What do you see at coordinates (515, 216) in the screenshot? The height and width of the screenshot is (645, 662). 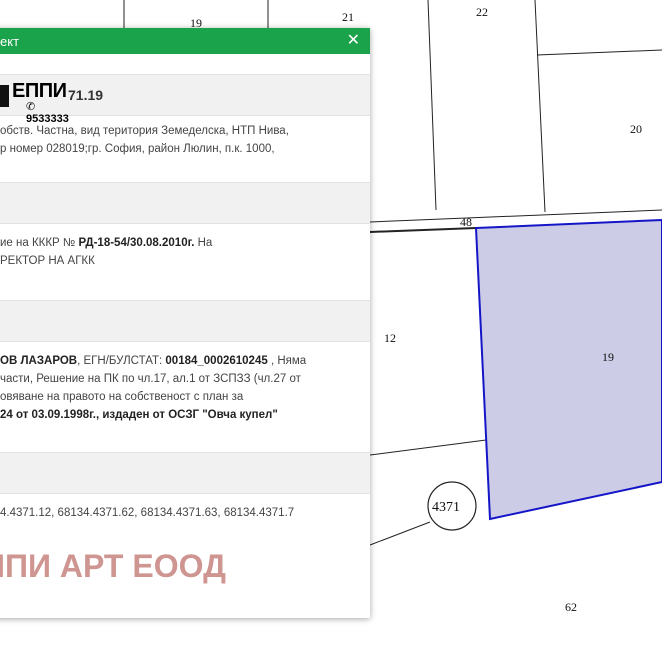 I see `road-edge-top` at bounding box center [515, 216].